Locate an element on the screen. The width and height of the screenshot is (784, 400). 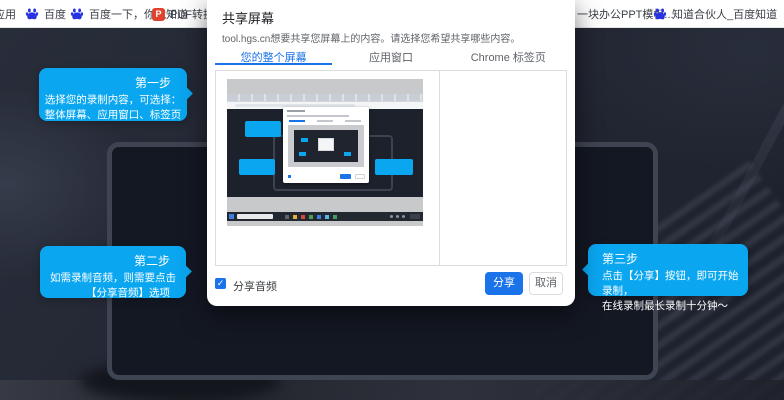
dialog-tabs: 您的整个屏幕 应用窗口 Chrome 标签页 is located at coordinates (391, 55).